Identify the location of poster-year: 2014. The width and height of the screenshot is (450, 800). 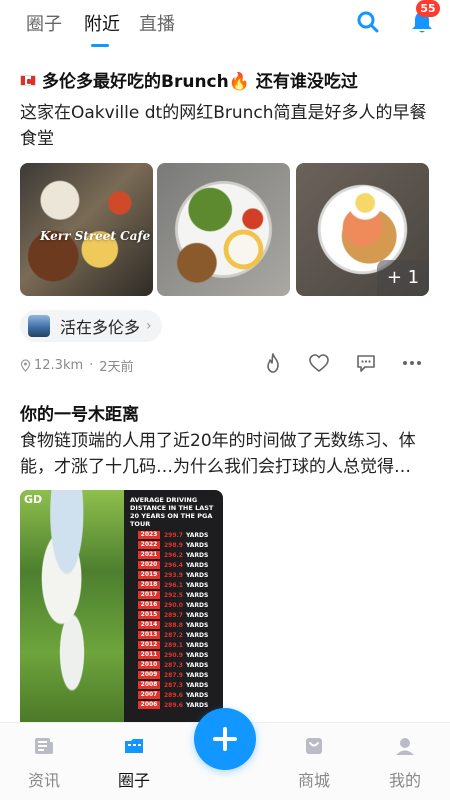
(149, 625).